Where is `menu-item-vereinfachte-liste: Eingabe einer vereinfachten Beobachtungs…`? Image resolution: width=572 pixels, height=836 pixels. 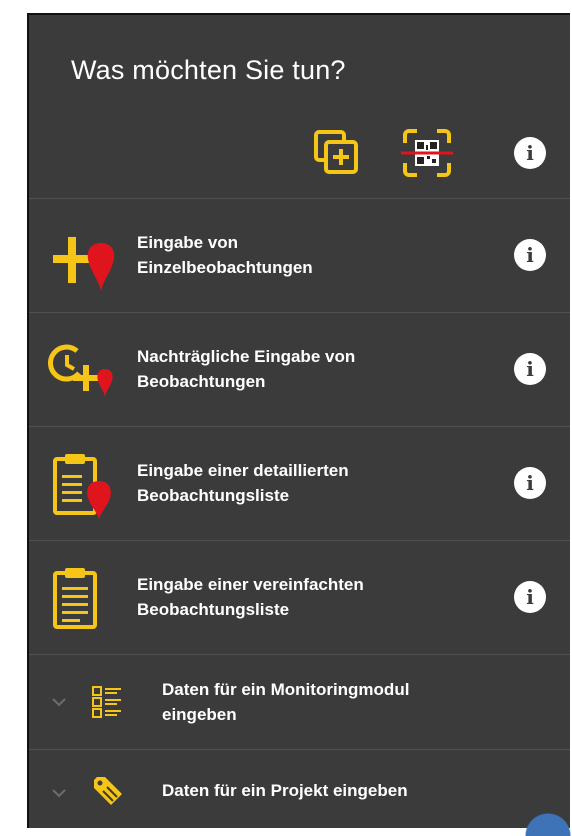
menu-item-vereinfachte-liste: Eingabe einer vereinfachten Beobachtungs… is located at coordinates (299, 597).